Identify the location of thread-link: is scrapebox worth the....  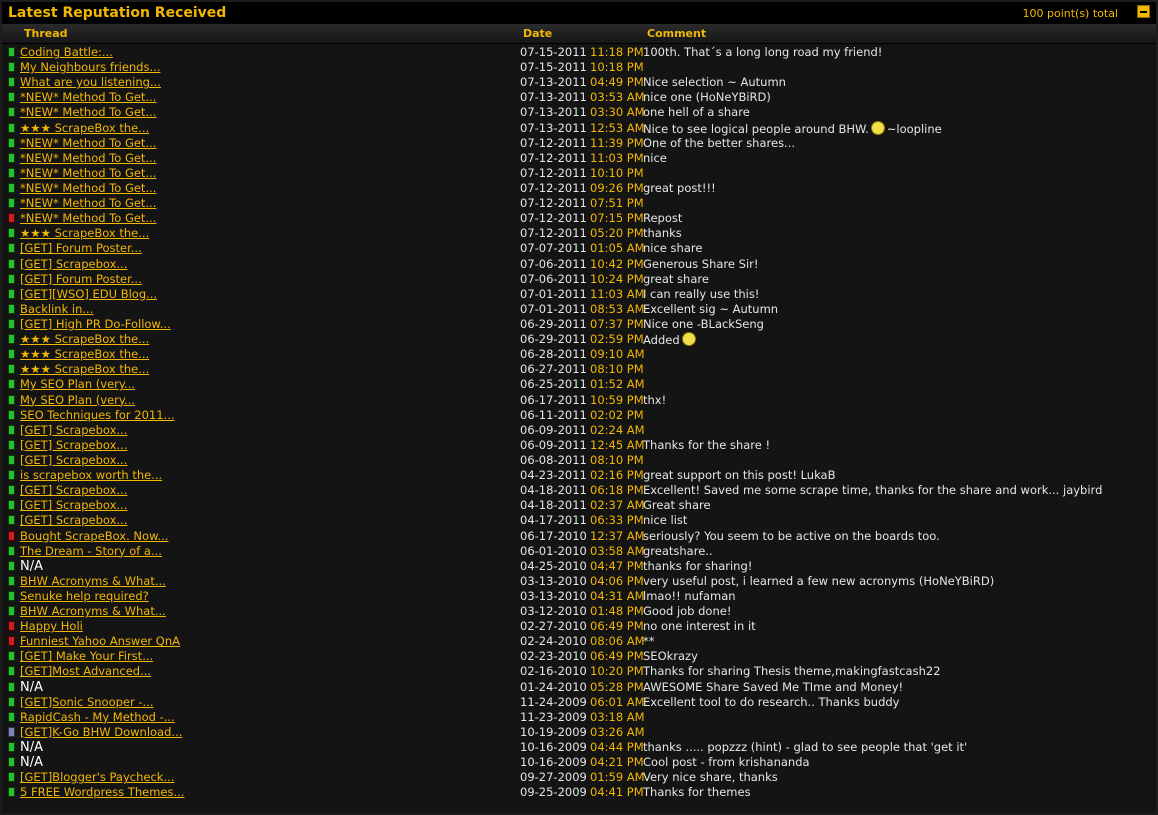
(91, 475).